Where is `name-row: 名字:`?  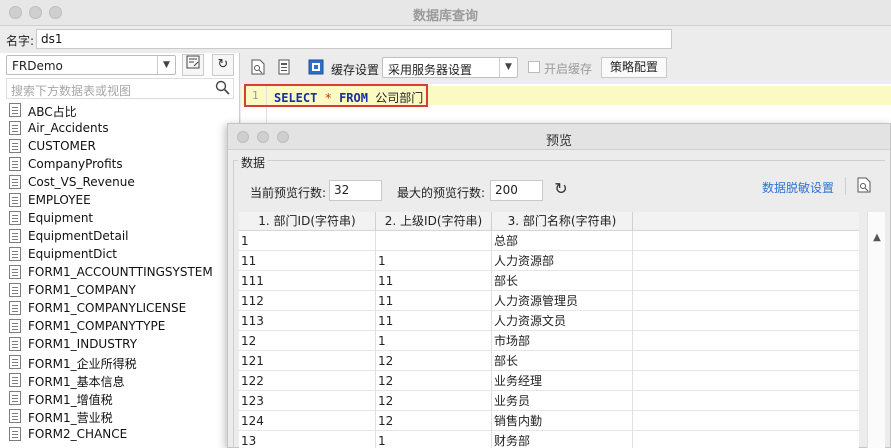 name-row: 名字: is located at coordinates (445, 39).